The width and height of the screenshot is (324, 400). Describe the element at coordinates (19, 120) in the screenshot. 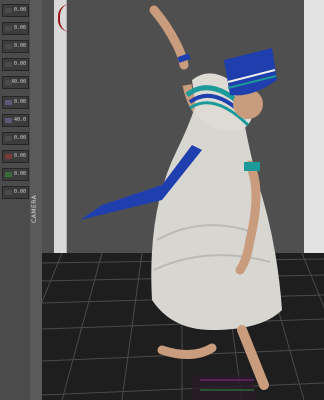

I see `param-value: 40.0` at that location.